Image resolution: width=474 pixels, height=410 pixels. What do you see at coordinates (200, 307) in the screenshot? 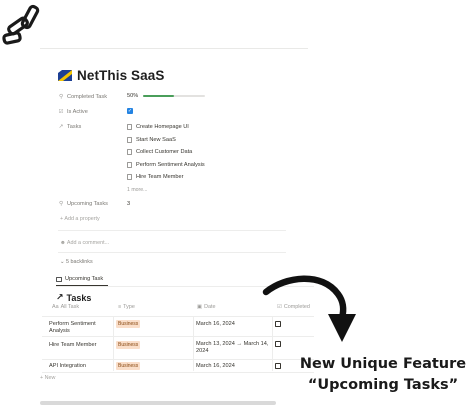
I see `calendar-icon: ▣` at bounding box center [200, 307].